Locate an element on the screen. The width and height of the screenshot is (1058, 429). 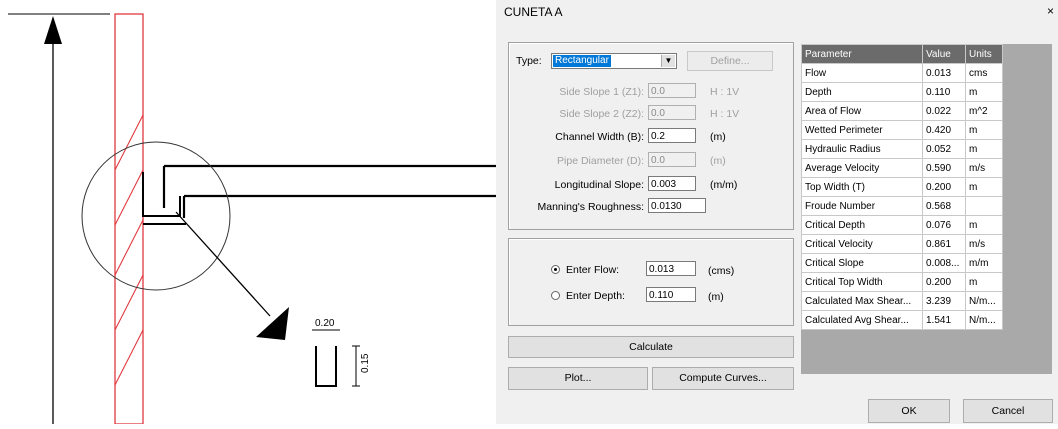
param-cell: Froude Number is located at coordinates (862, 206).